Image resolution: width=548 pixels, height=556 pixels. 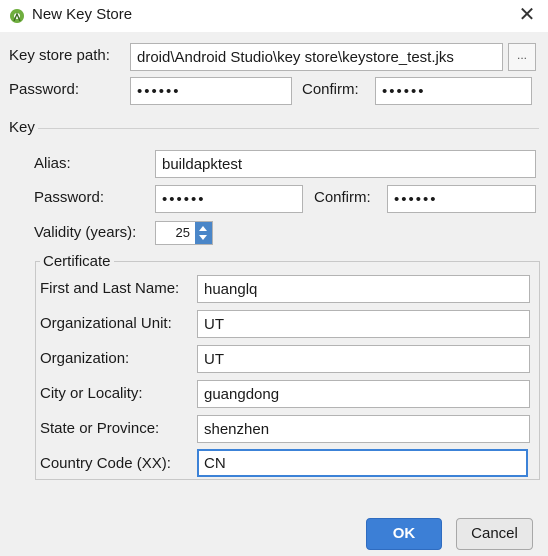 What do you see at coordinates (105, 463) in the screenshot?
I see `country-code-label: Country Code (XX):` at bounding box center [105, 463].